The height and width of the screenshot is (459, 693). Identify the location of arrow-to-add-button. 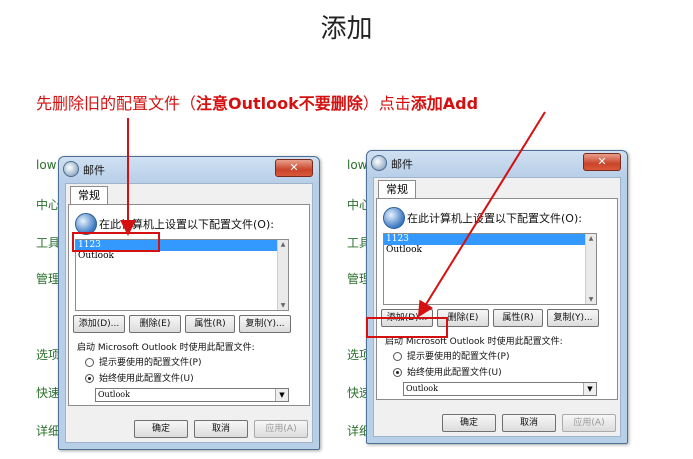
(481, 214).